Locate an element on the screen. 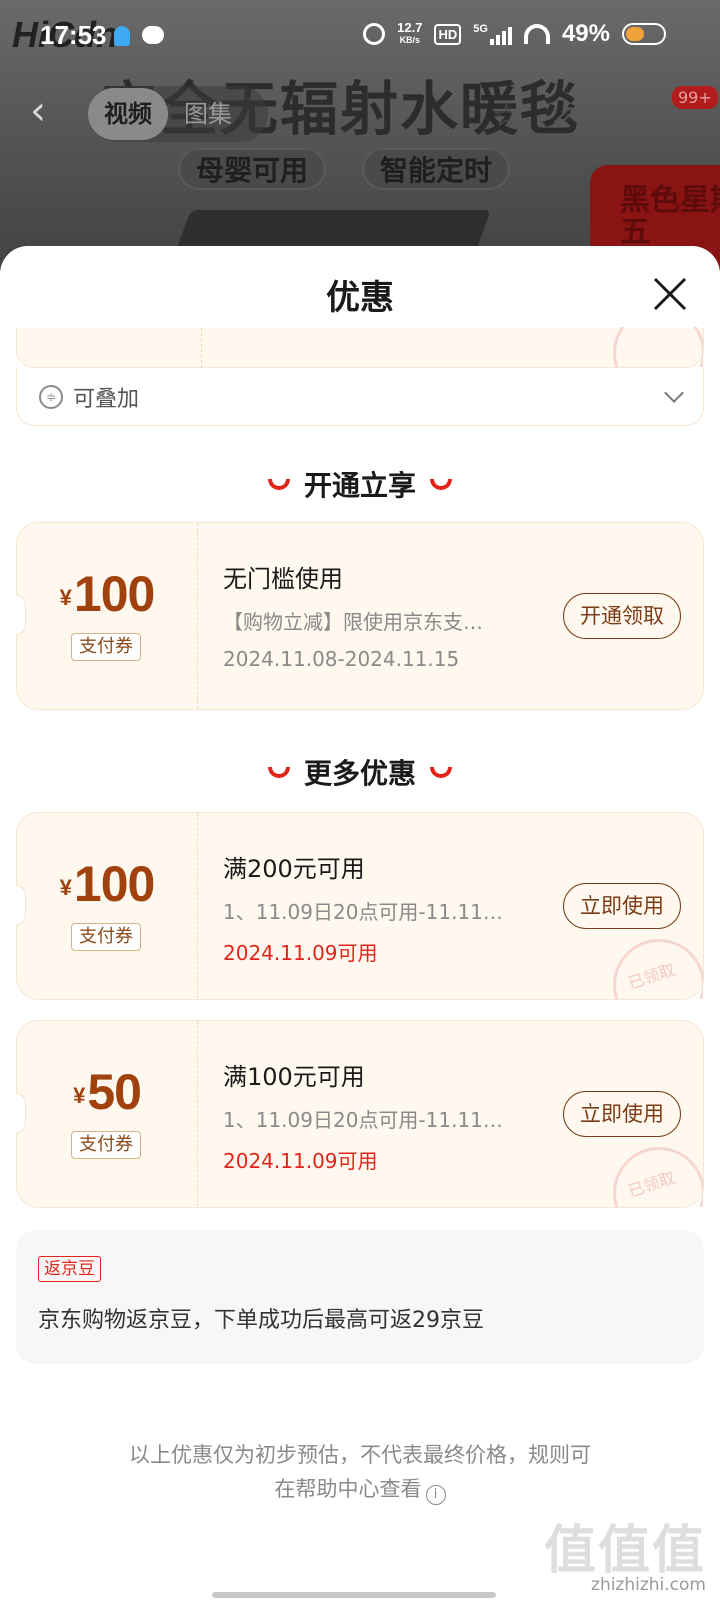 This screenshot has height=1600, width=720. close-icon is located at coordinates (670, 294).